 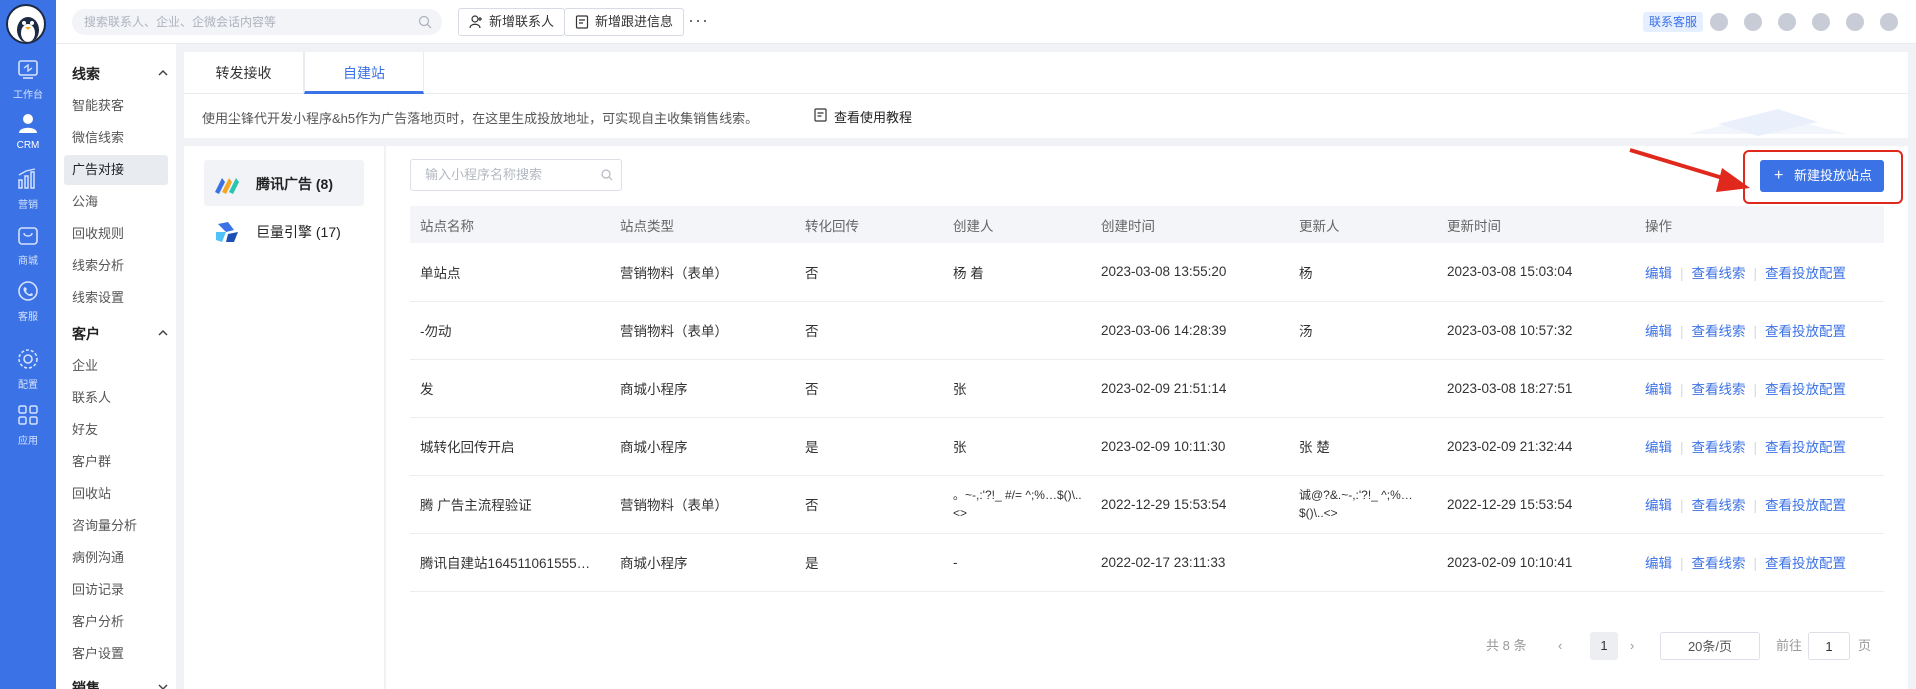 I want to click on tab-self-built-site: 自建站, so click(x=364, y=73).